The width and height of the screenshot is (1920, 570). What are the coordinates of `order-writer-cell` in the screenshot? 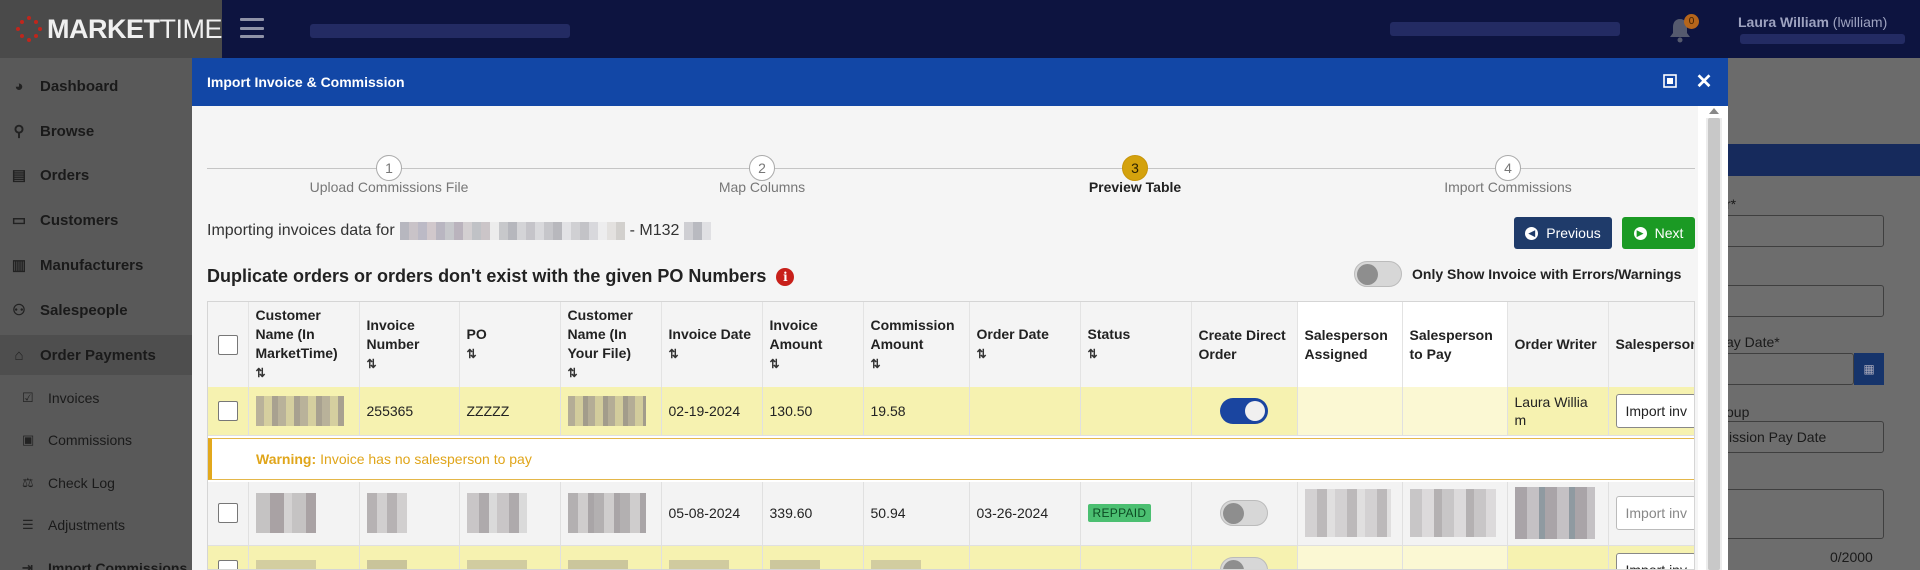 It's located at (1558, 557).